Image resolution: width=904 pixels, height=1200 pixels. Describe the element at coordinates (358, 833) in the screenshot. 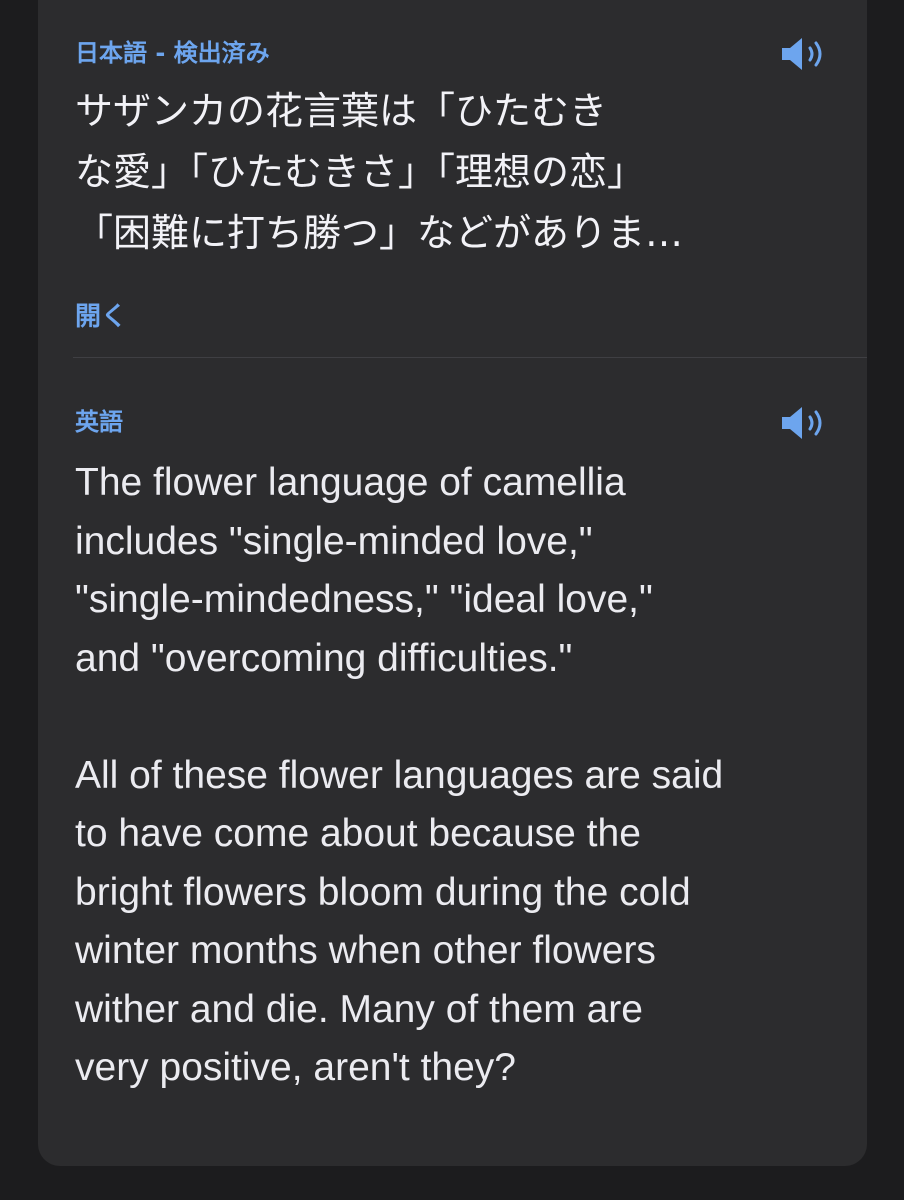

I see `translated-text-line: to have come about because the` at that location.